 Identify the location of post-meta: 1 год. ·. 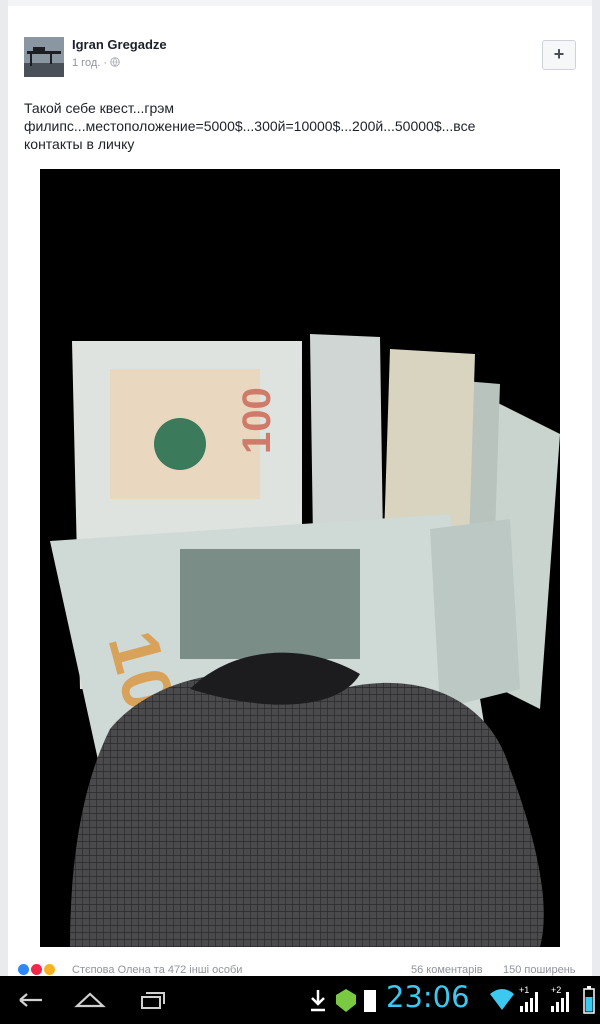
(96, 63).